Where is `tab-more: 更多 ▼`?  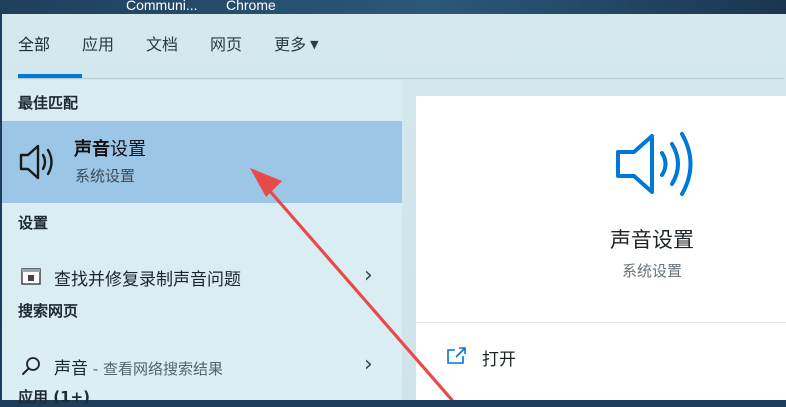
tab-more: 更多 ▼ is located at coordinates (303, 46).